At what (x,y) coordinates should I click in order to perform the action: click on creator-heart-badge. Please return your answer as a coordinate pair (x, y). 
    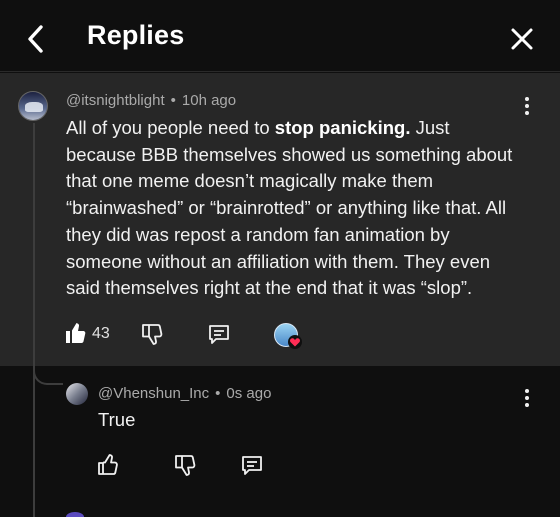
    Looking at the image, I should click on (295, 342).